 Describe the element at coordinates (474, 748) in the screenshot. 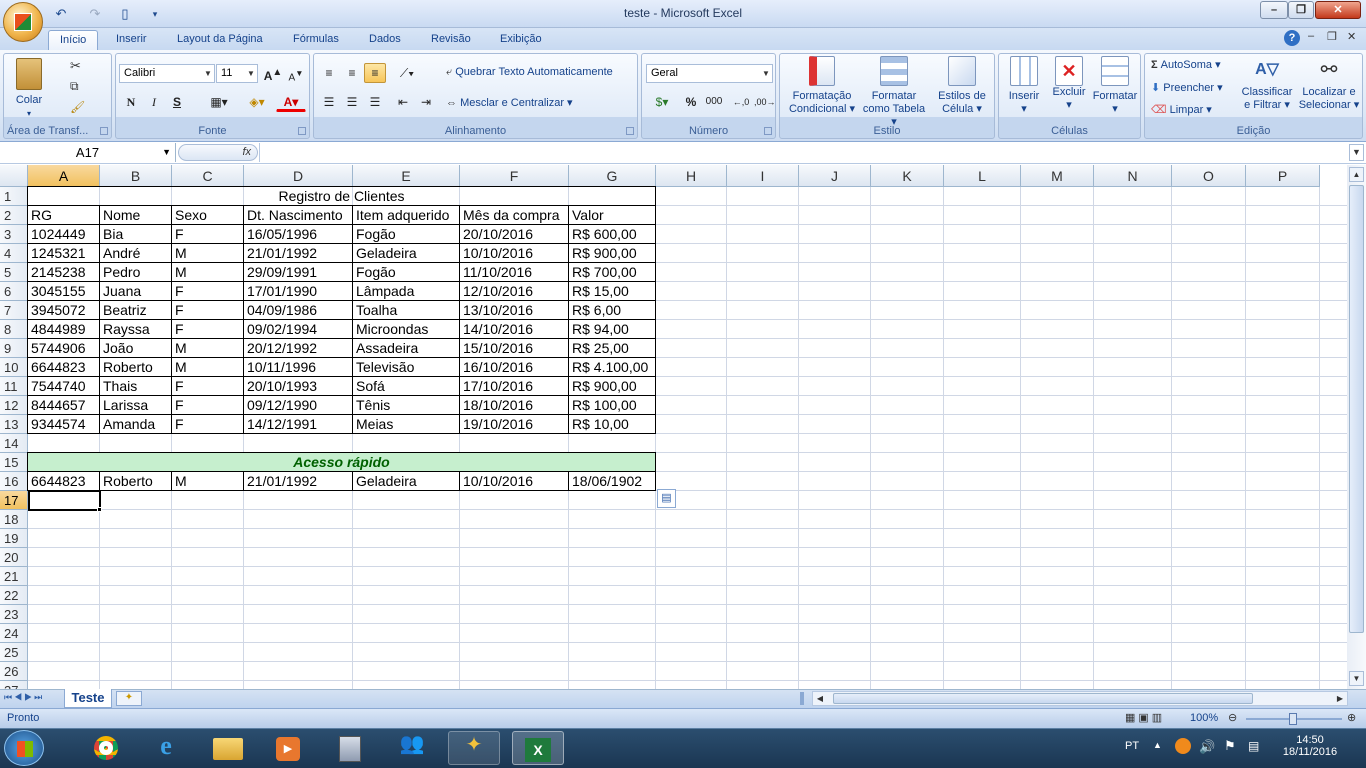

I see `game-icon: ✦` at that location.